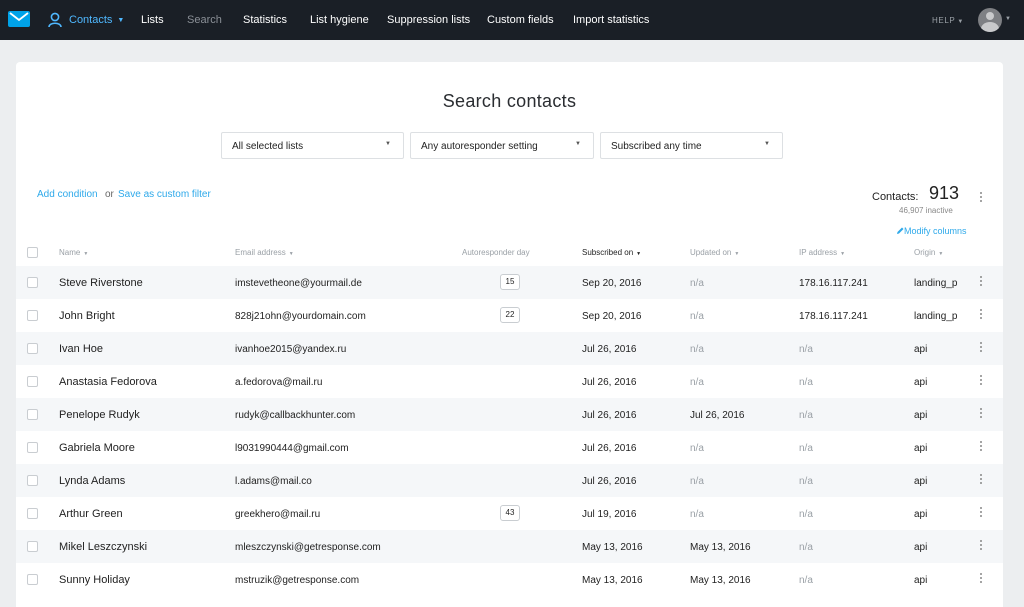  Describe the element at coordinates (204, 20) in the screenshot. I see `nav-item-search: Search` at that location.